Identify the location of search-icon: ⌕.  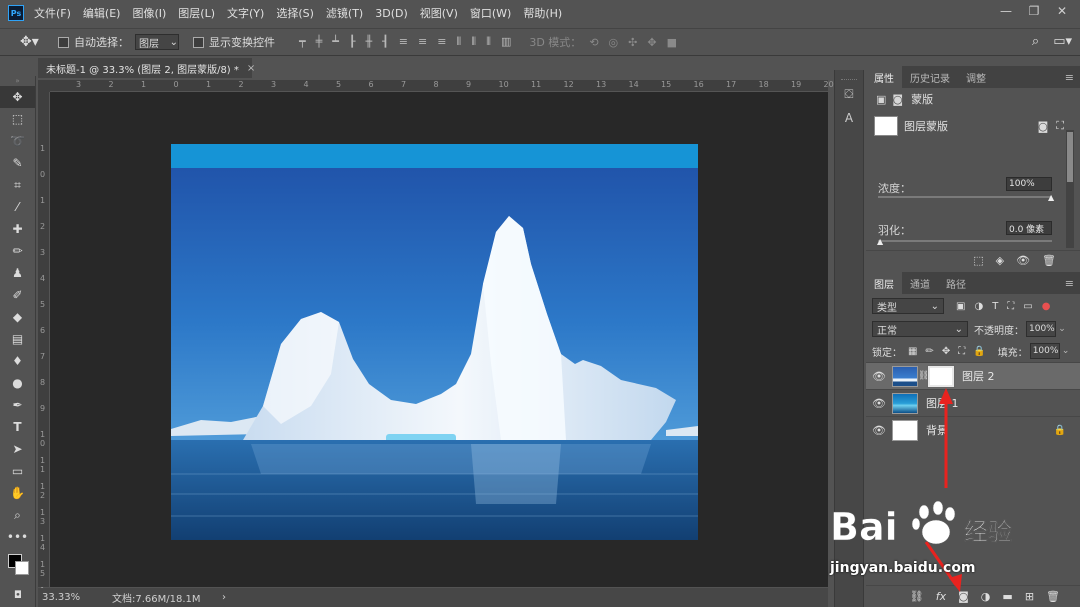
(1035, 41).